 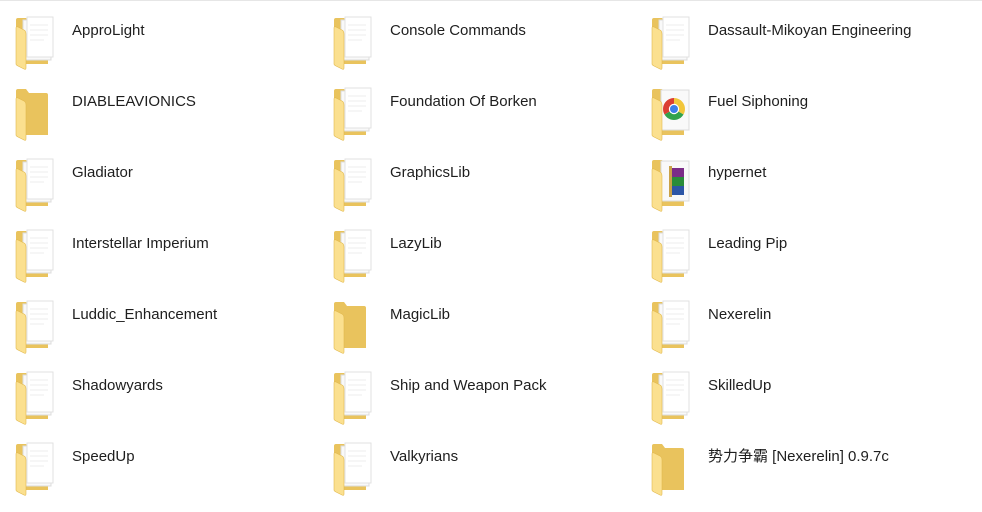 I want to click on folder-name-label: 势力争霸 [Nexerelin] 0.9.7c, so click(x=798, y=456).